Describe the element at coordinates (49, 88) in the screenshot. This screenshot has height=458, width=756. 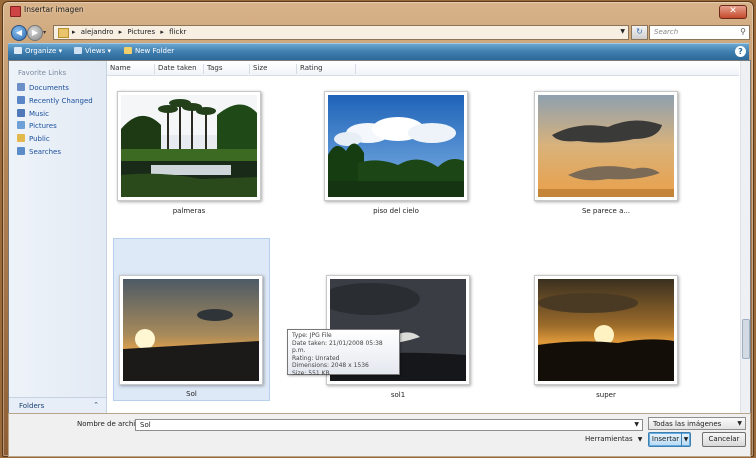
I see `sidebar-item-label: Documents` at that location.